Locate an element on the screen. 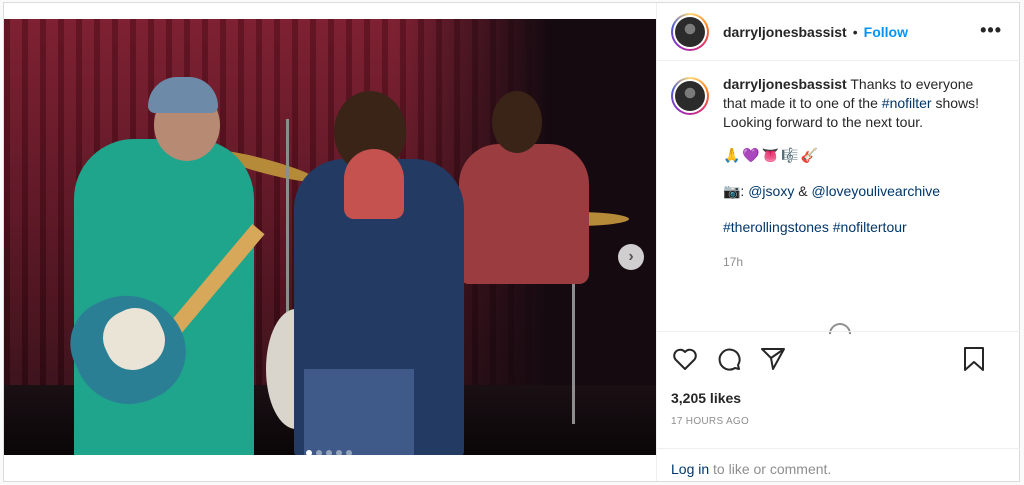  bookmark-icon is located at coordinates (974, 359).